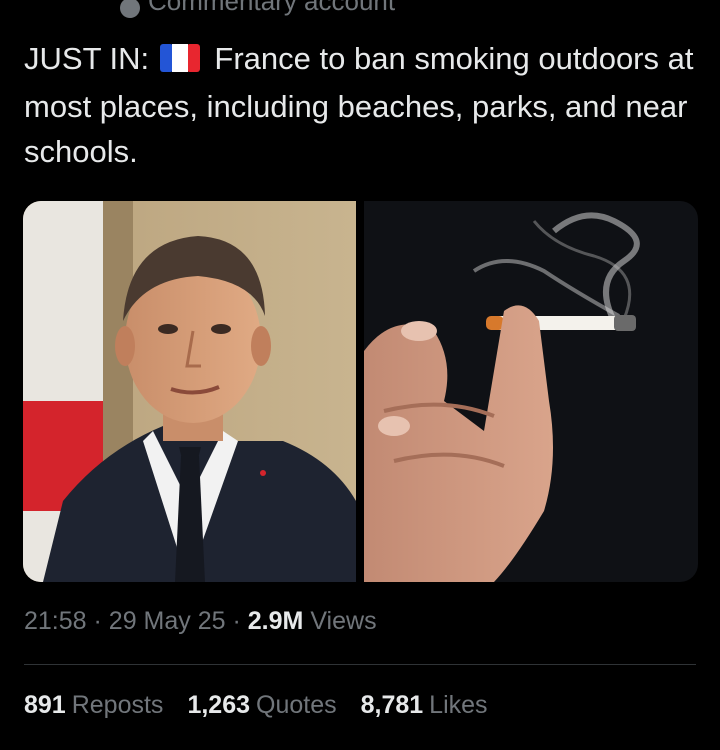 The image size is (720, 750). What do you see at coordinates (360, 664) in the screenshot?
I see `divider` at bounding box center [360, 664].